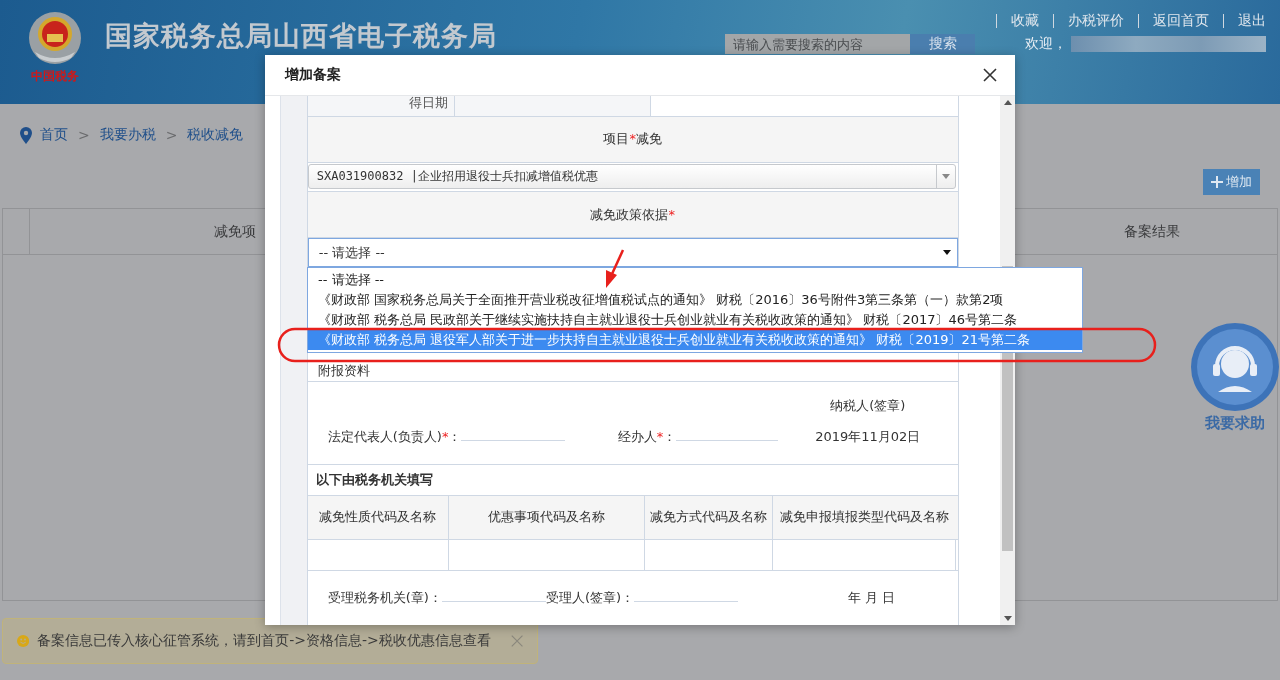  Describe the element at coordinates (1252, 21) in the screenshot. I see `header-link: 退出` at that location.